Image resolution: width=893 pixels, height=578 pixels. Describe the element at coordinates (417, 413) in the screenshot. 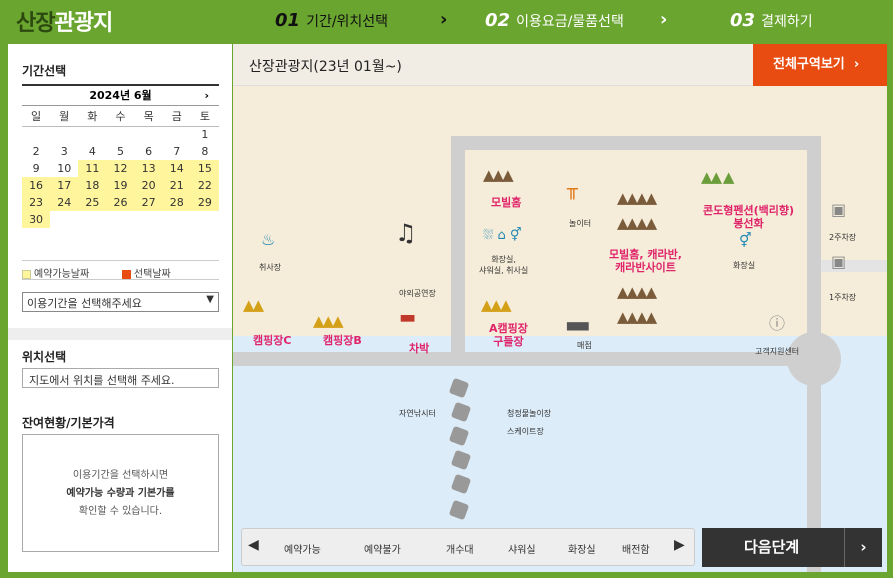

I see `fishing-label: 자연낚시터` at that location.